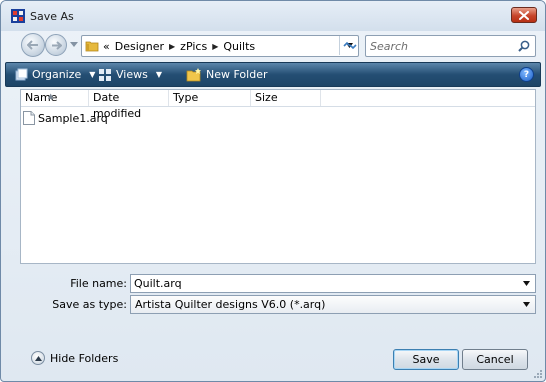  Describe the element at coordinates (84, 358) in the screenshot. I see `hide-folders-label: Hide Folders` at that location.